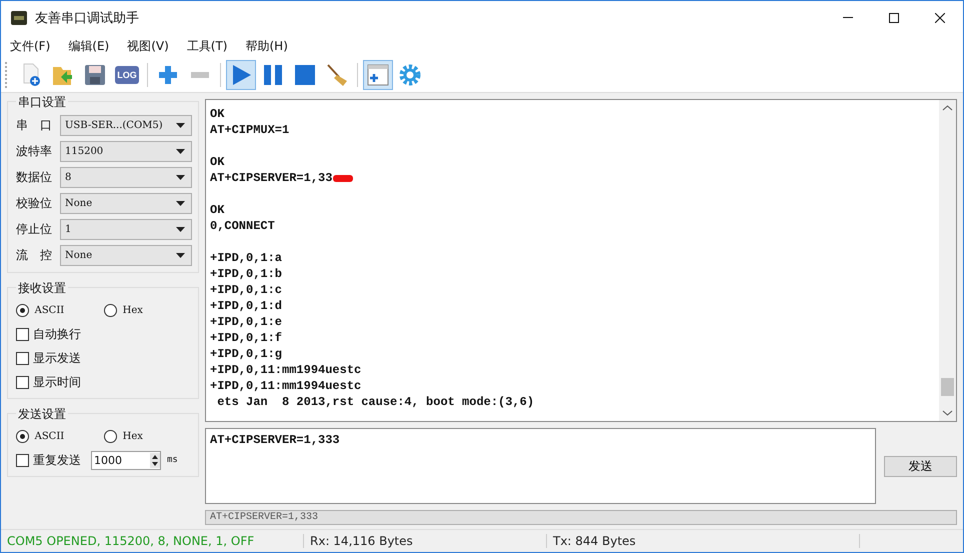  Describe the element at coordinates (894, 17) in the screenshot. I see `maximize-icon` at that location.